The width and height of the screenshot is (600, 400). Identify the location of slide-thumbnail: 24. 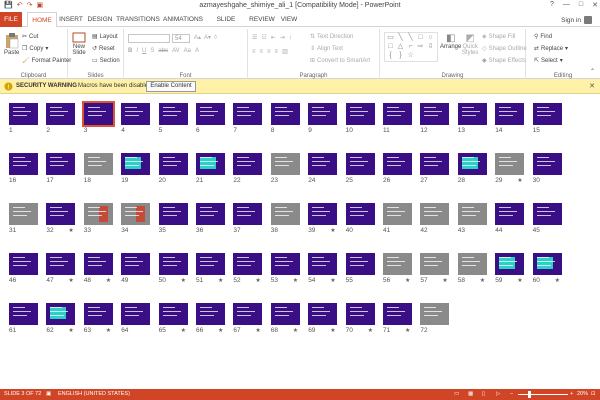
(323, 170).